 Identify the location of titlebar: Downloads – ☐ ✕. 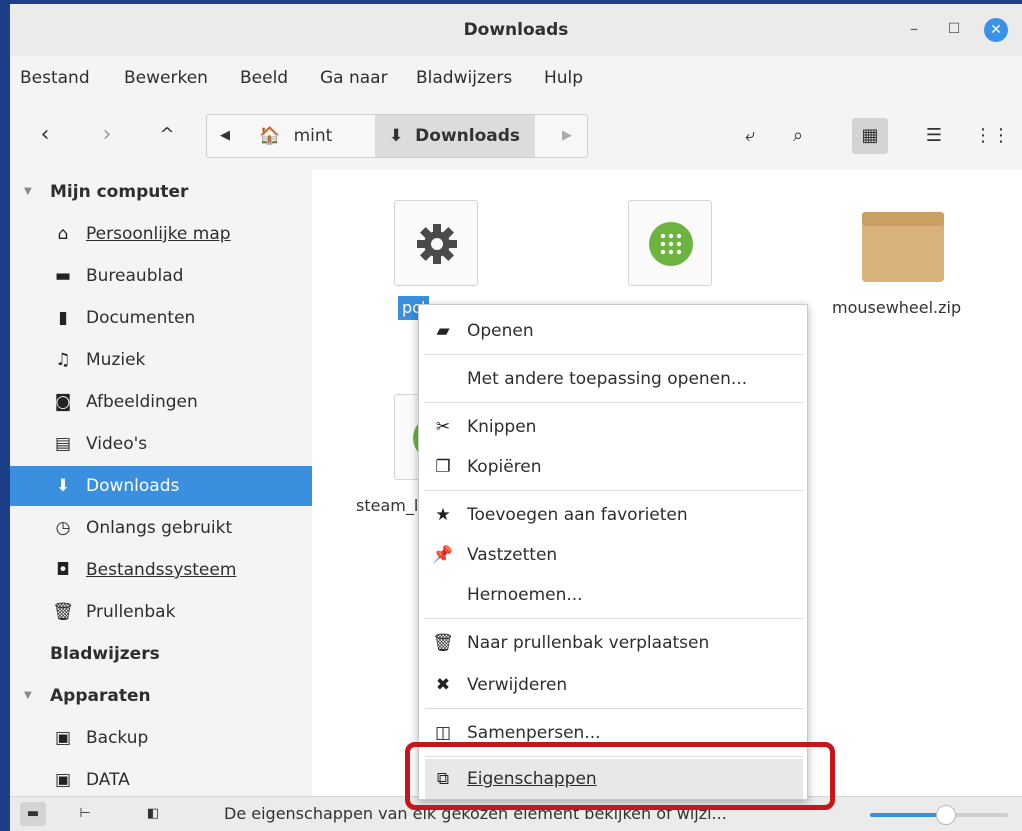
(516, 30).